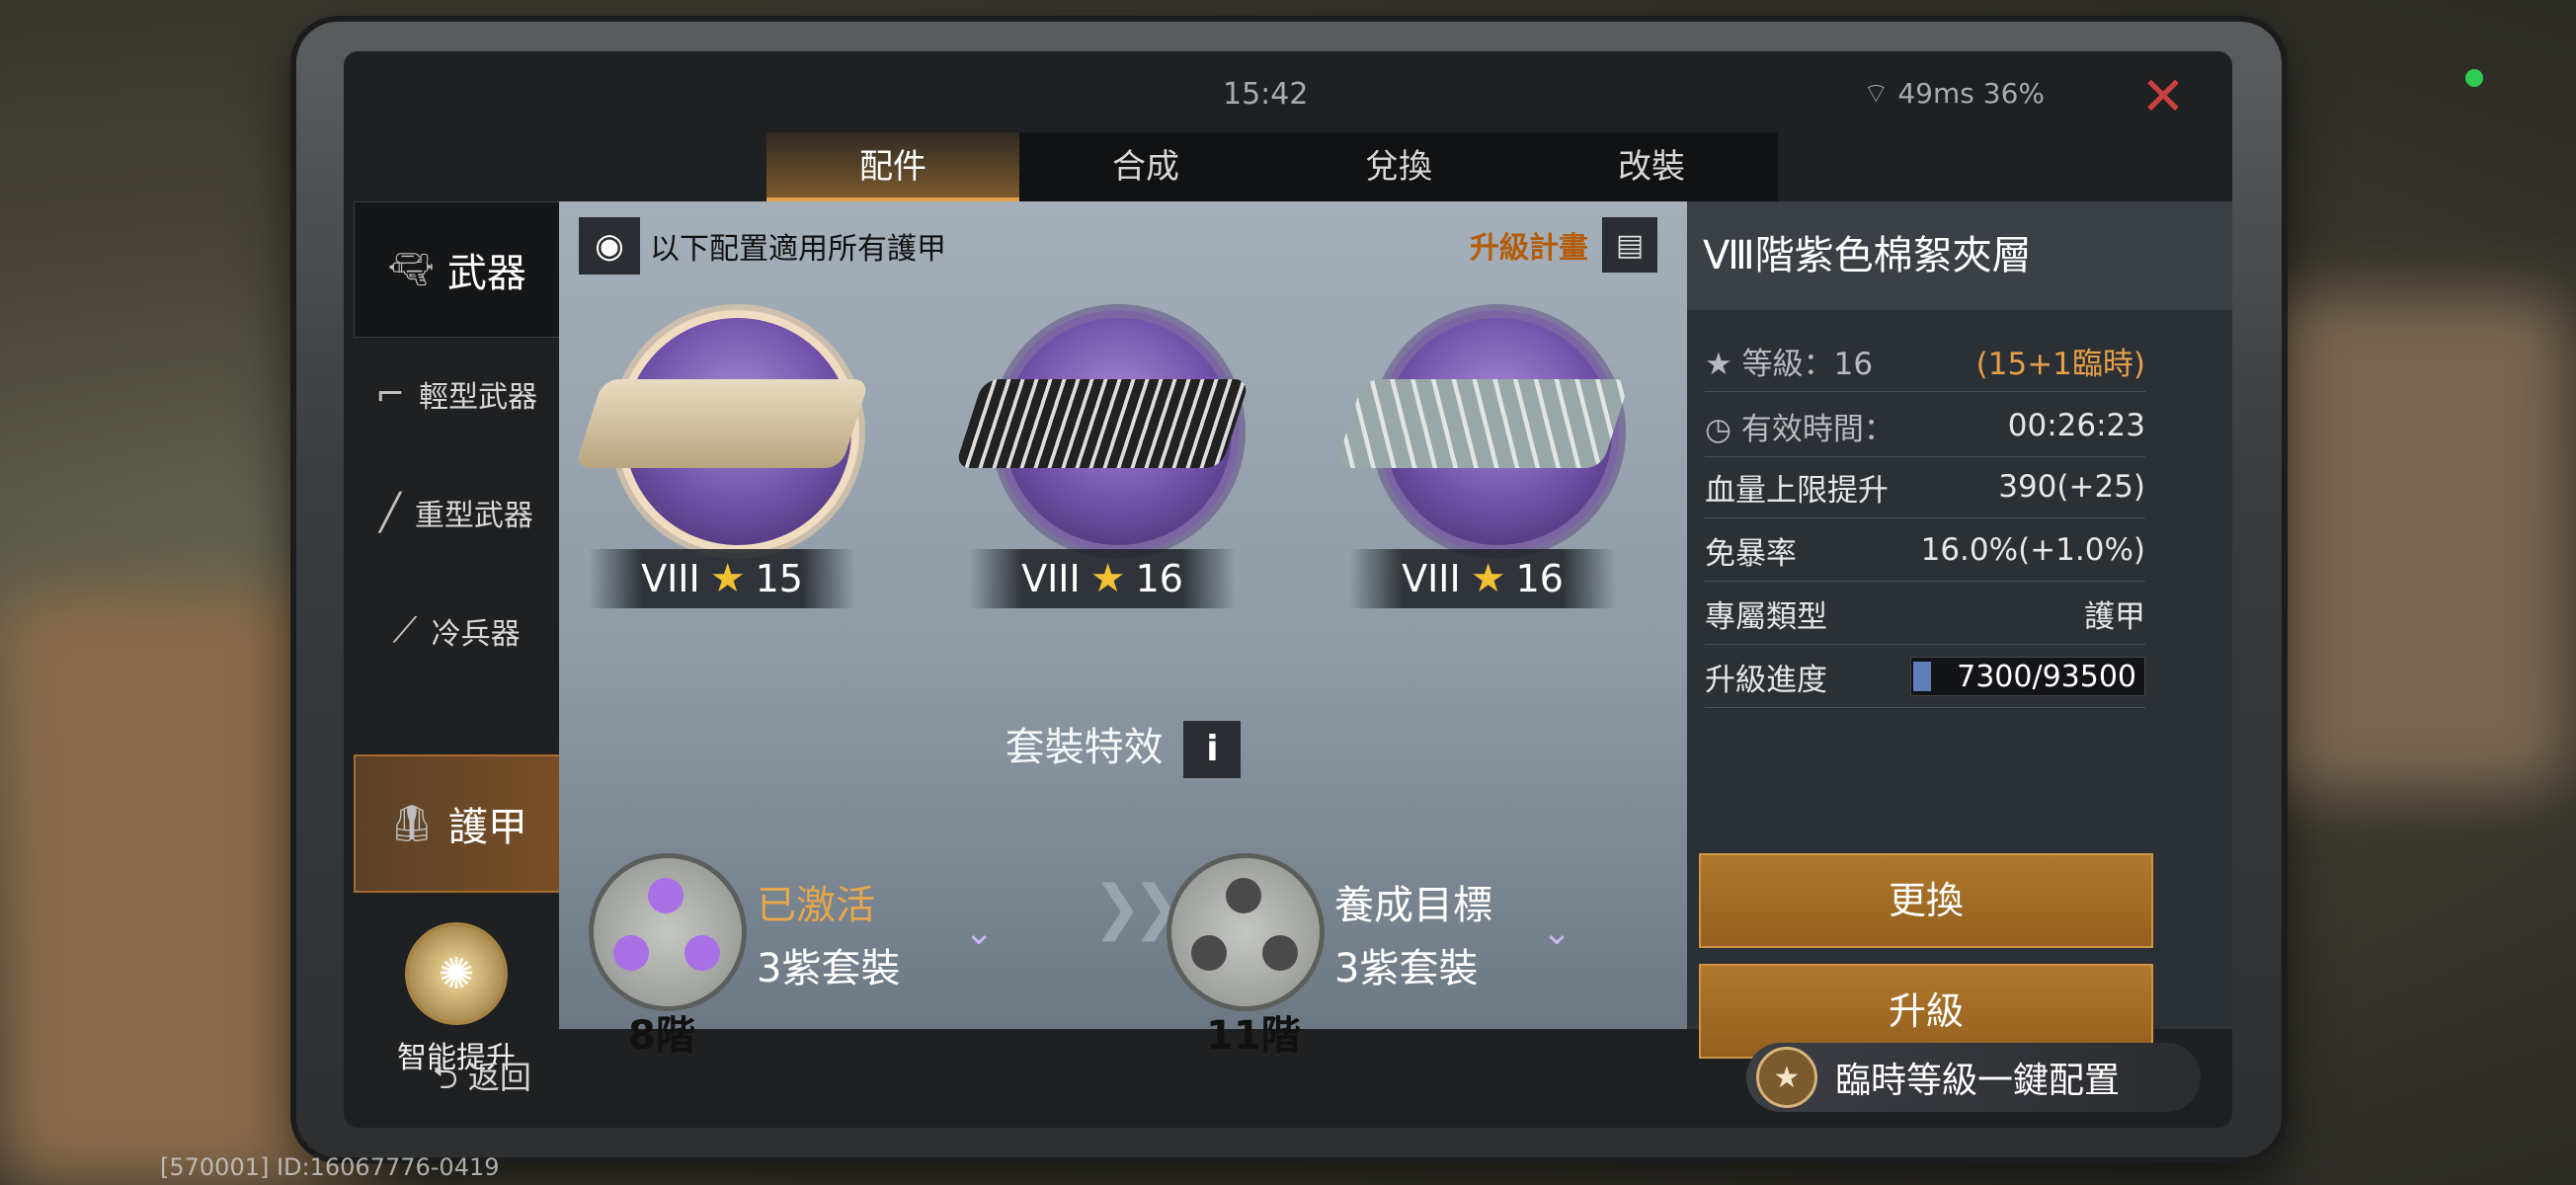 This screenshot has width=2576, height=1185. Describe the element at coordinates (1266, 95) in the screenshot. I see `clock: 15:42` at that location.